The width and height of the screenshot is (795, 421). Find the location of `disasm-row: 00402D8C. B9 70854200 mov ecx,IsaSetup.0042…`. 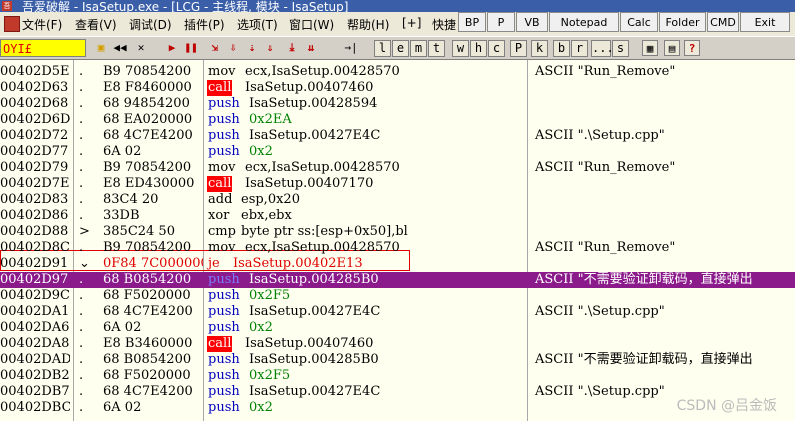

disasm-row: 00402D8C. B9 70854200 mov ecx,IsaSetup.0042… is located at coordinates (397, 248).